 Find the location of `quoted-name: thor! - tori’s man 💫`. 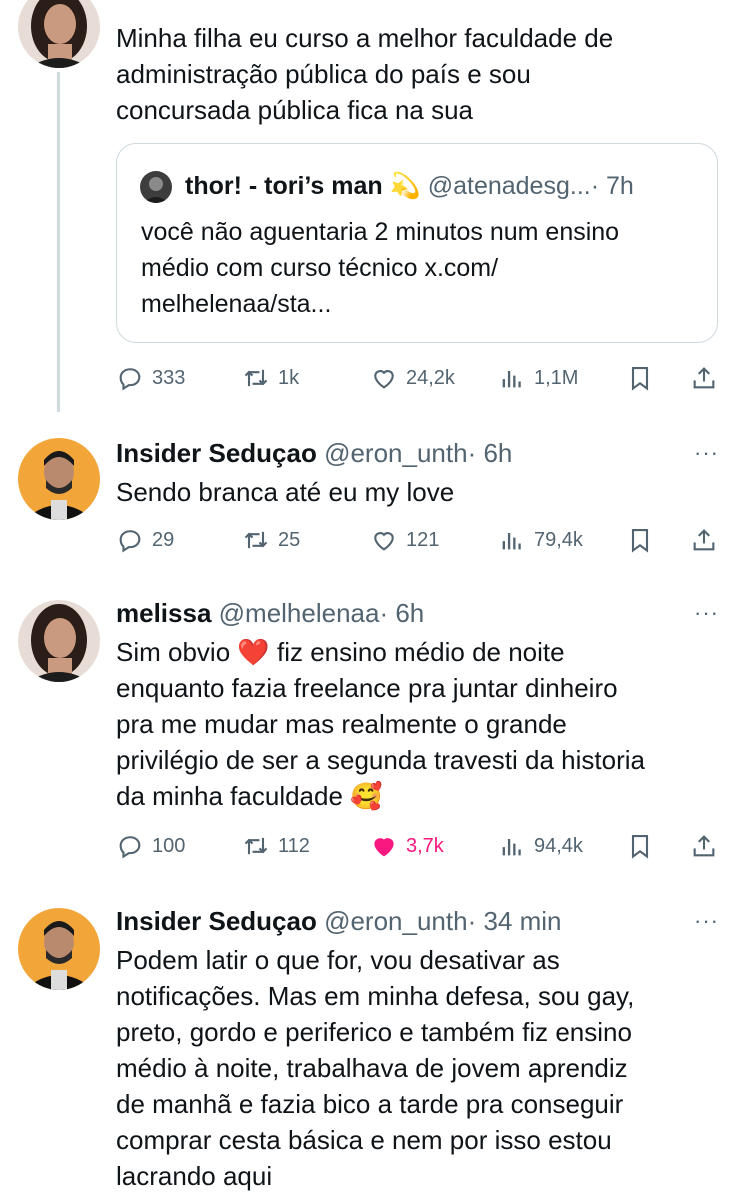

quoted-name: thor! - tori’s man 💫 is located at coordinates (303, 186).